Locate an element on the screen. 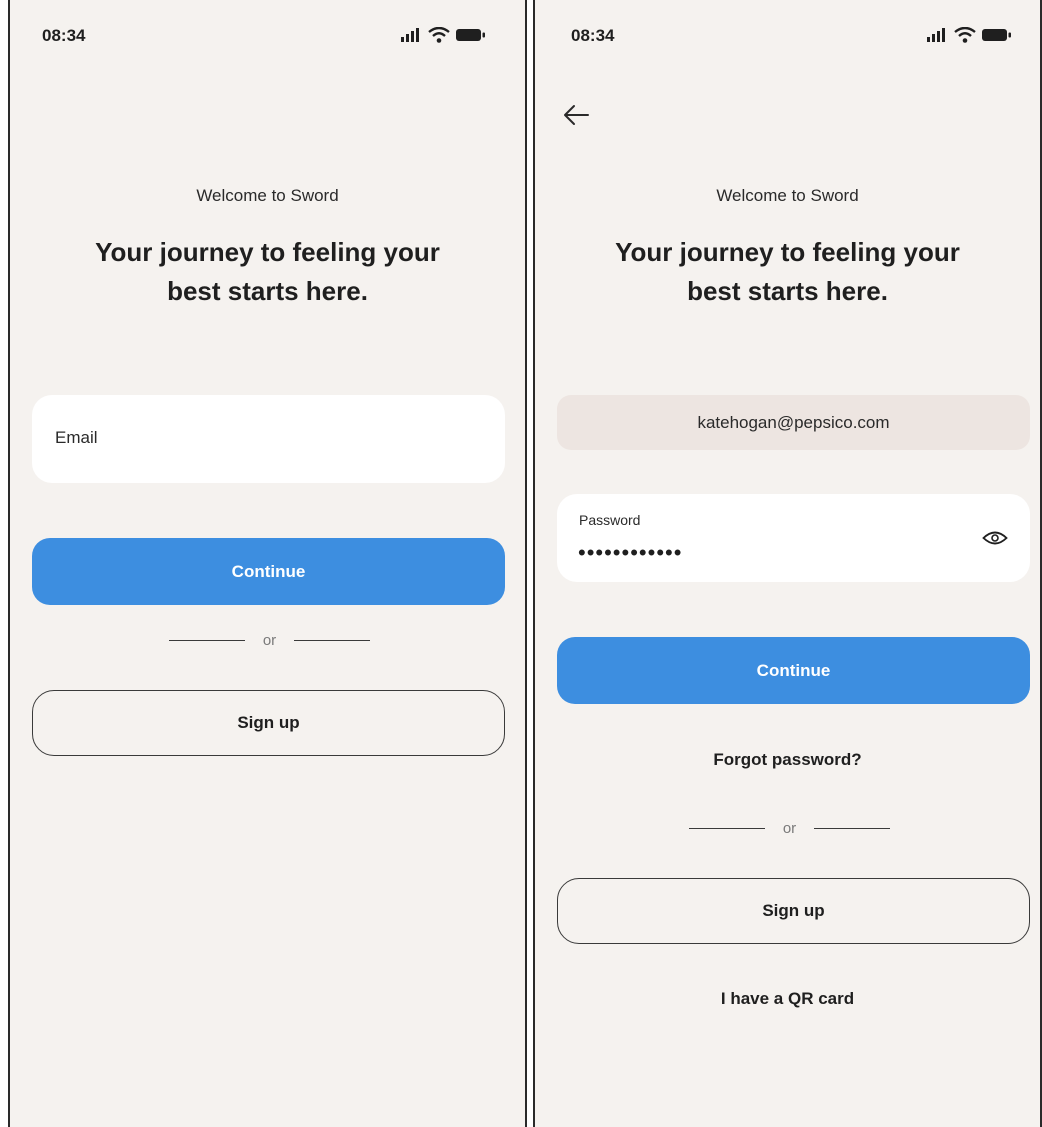  forgot-password-link: Forgot password? is located at coordinates (787, 760).